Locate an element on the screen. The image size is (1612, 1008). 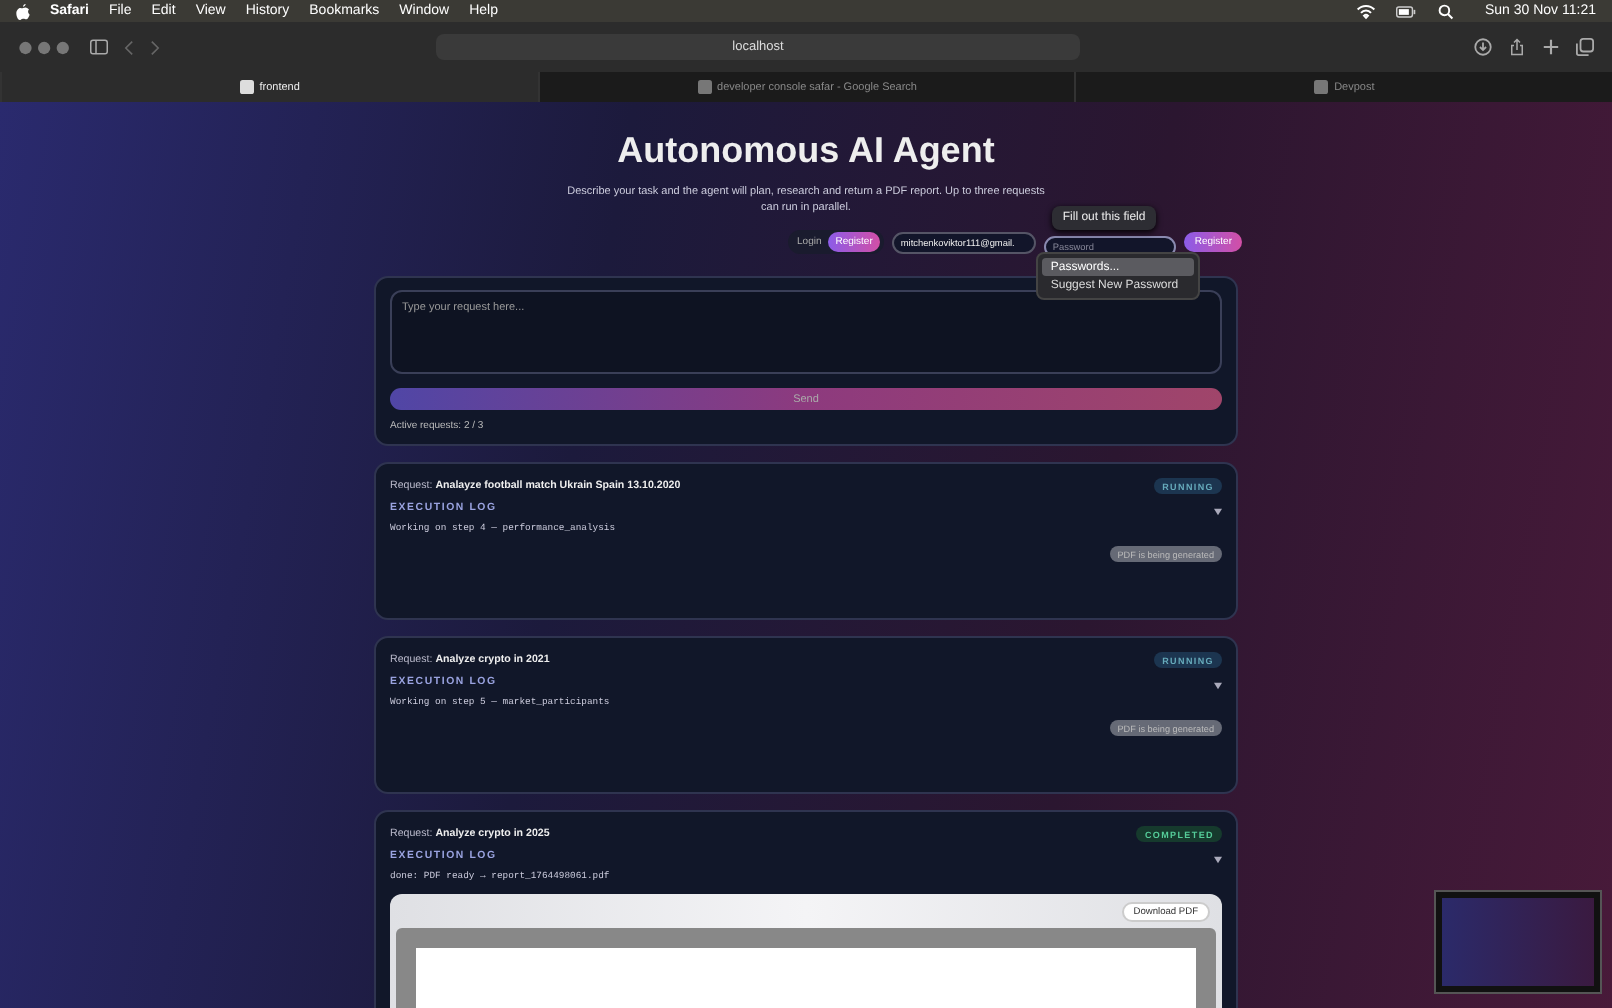
window-controls-icon is located at coordinates (46, 47).